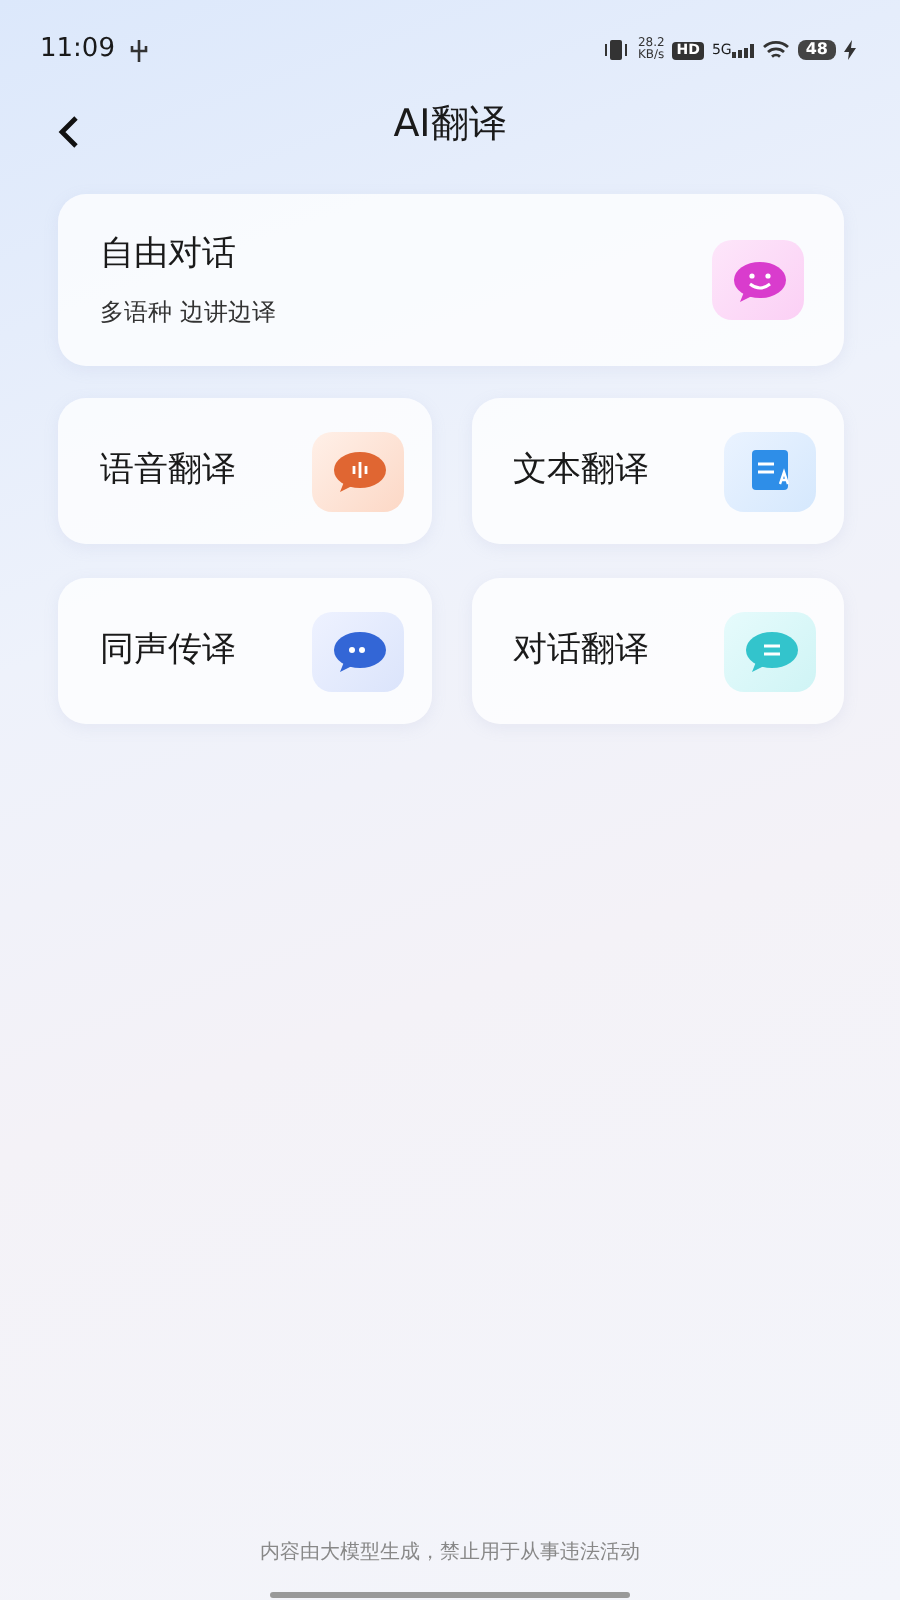 The image size is (900, 1600). What do you see at coordinates (816, 50) in the screenshot?
I see `battery-level: 48` at bounding box center [816, 50].